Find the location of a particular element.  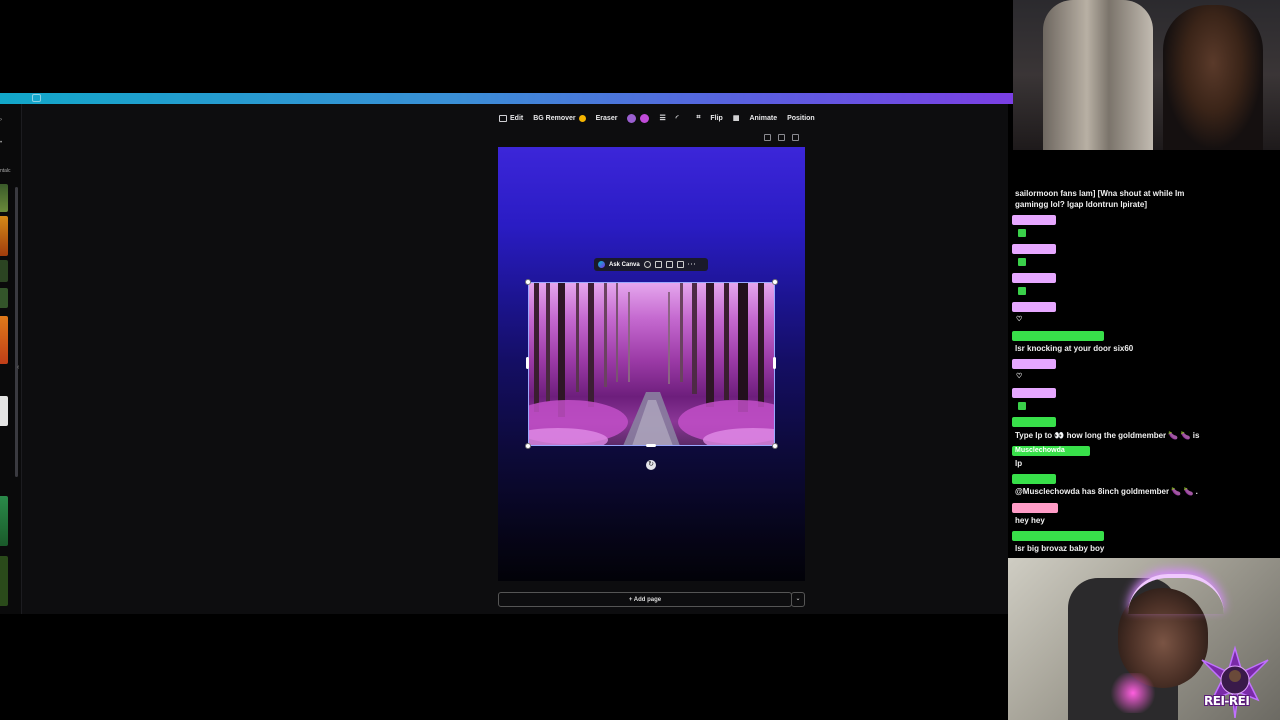

more-options-icon: ··· is located at coordinates (692, 265).